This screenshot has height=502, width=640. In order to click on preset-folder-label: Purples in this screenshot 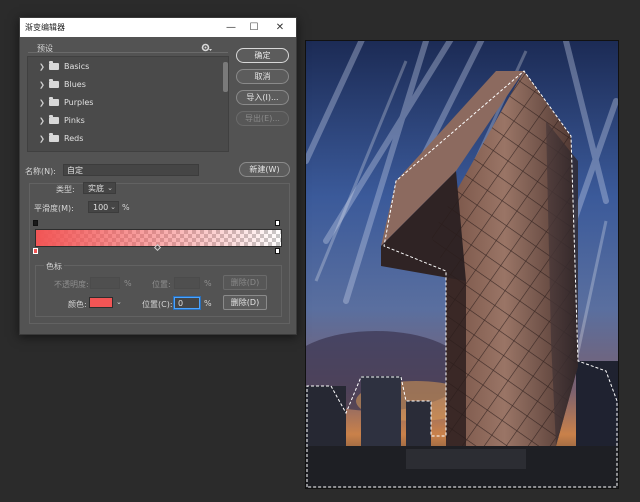, I will do `click(79, 102)`.